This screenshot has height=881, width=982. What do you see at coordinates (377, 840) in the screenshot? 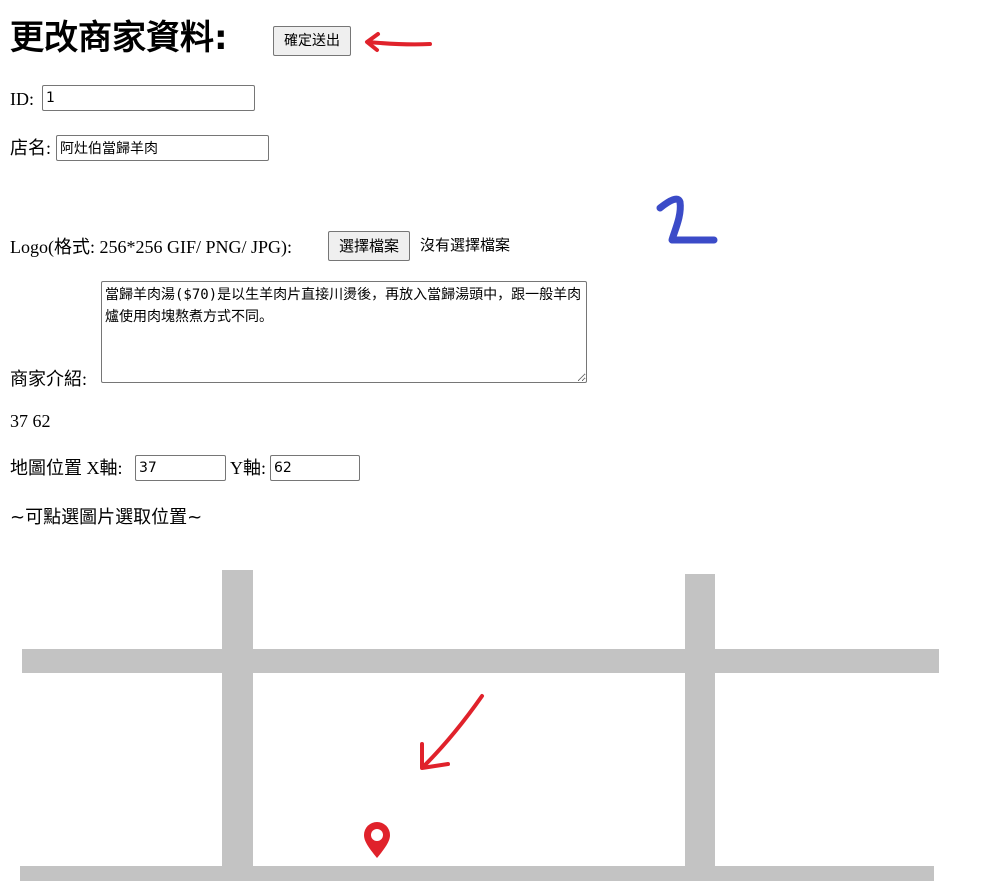
I see `map-pin-icon` at bounding box center [377, 840].